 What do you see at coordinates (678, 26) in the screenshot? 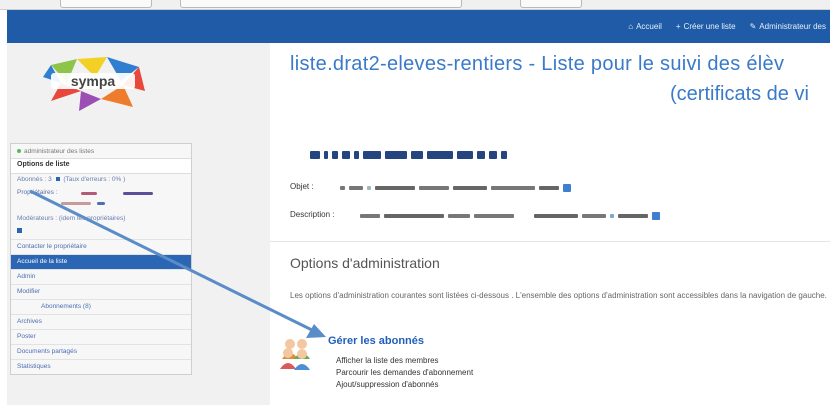
I see `plus-icon: +` at bounding box center [678, 26].